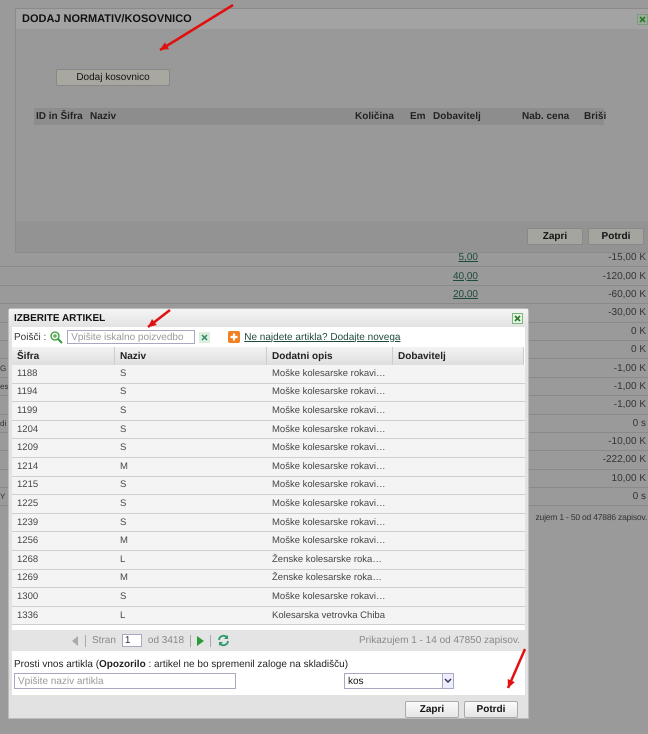  What do you see at coordinates (132, 640) in the screenshot?
I see `page-field: 1` at bounding box center [132, 640].